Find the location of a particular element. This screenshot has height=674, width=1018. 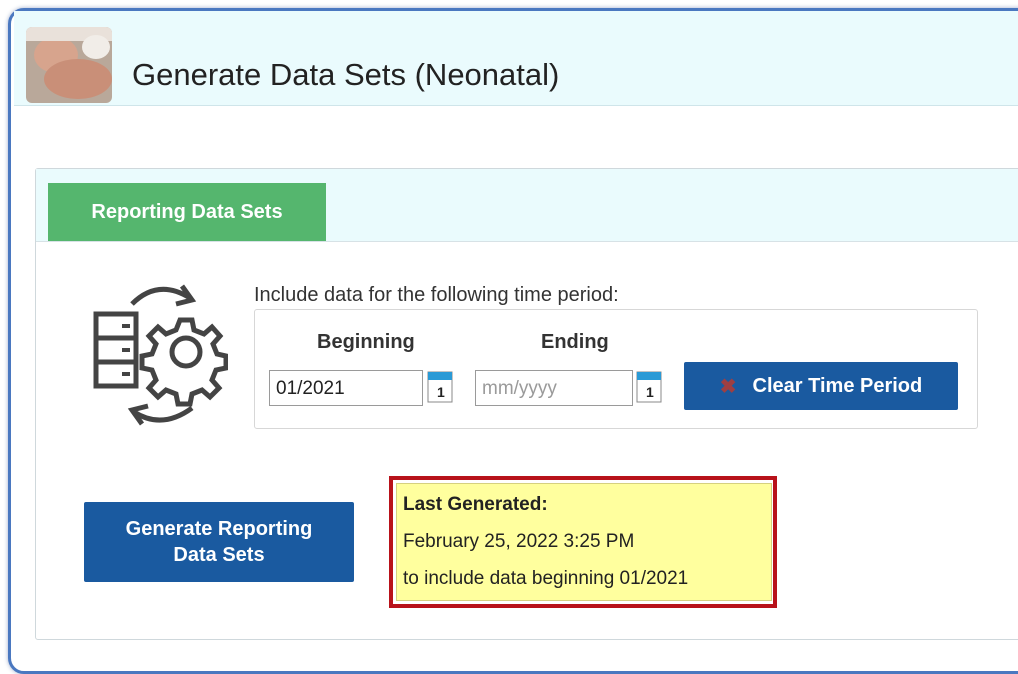

tab-bar: Reporting Data Sets is located at coordinates (527, 205).